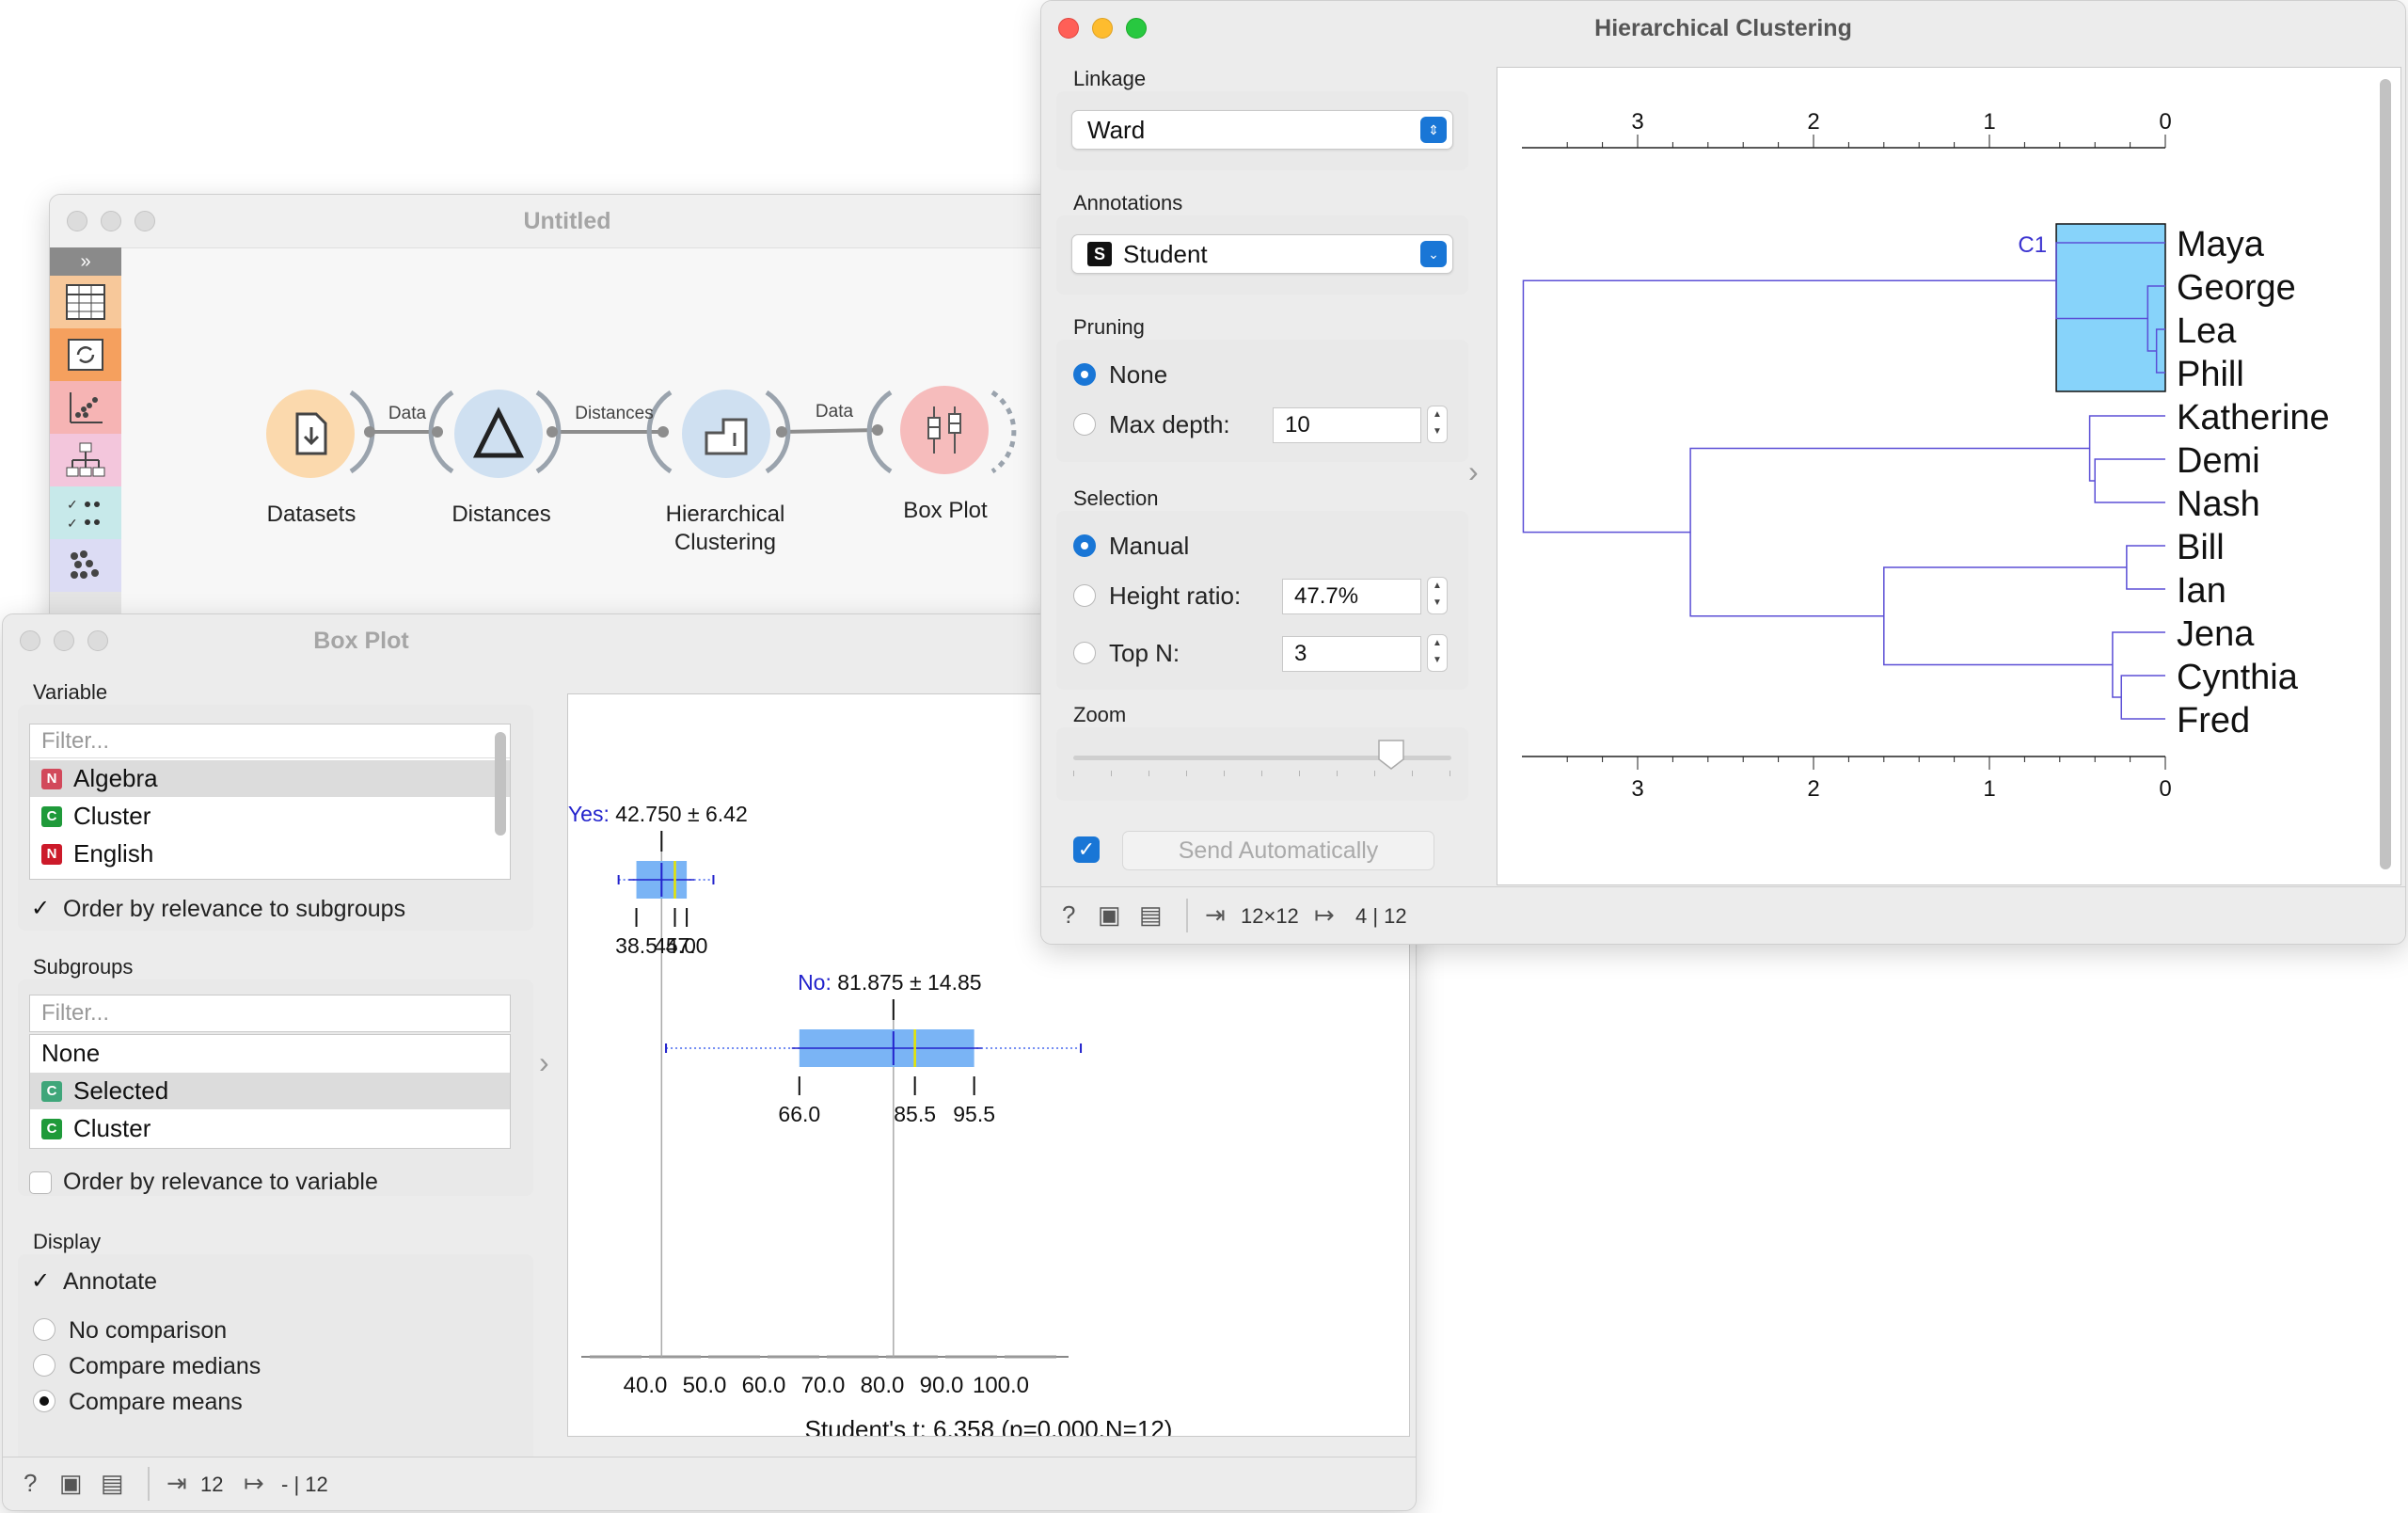  What do you see at coordinates (311, 434) in the screenshot?
I see `node-datasets` at bounding box center [311, 434].